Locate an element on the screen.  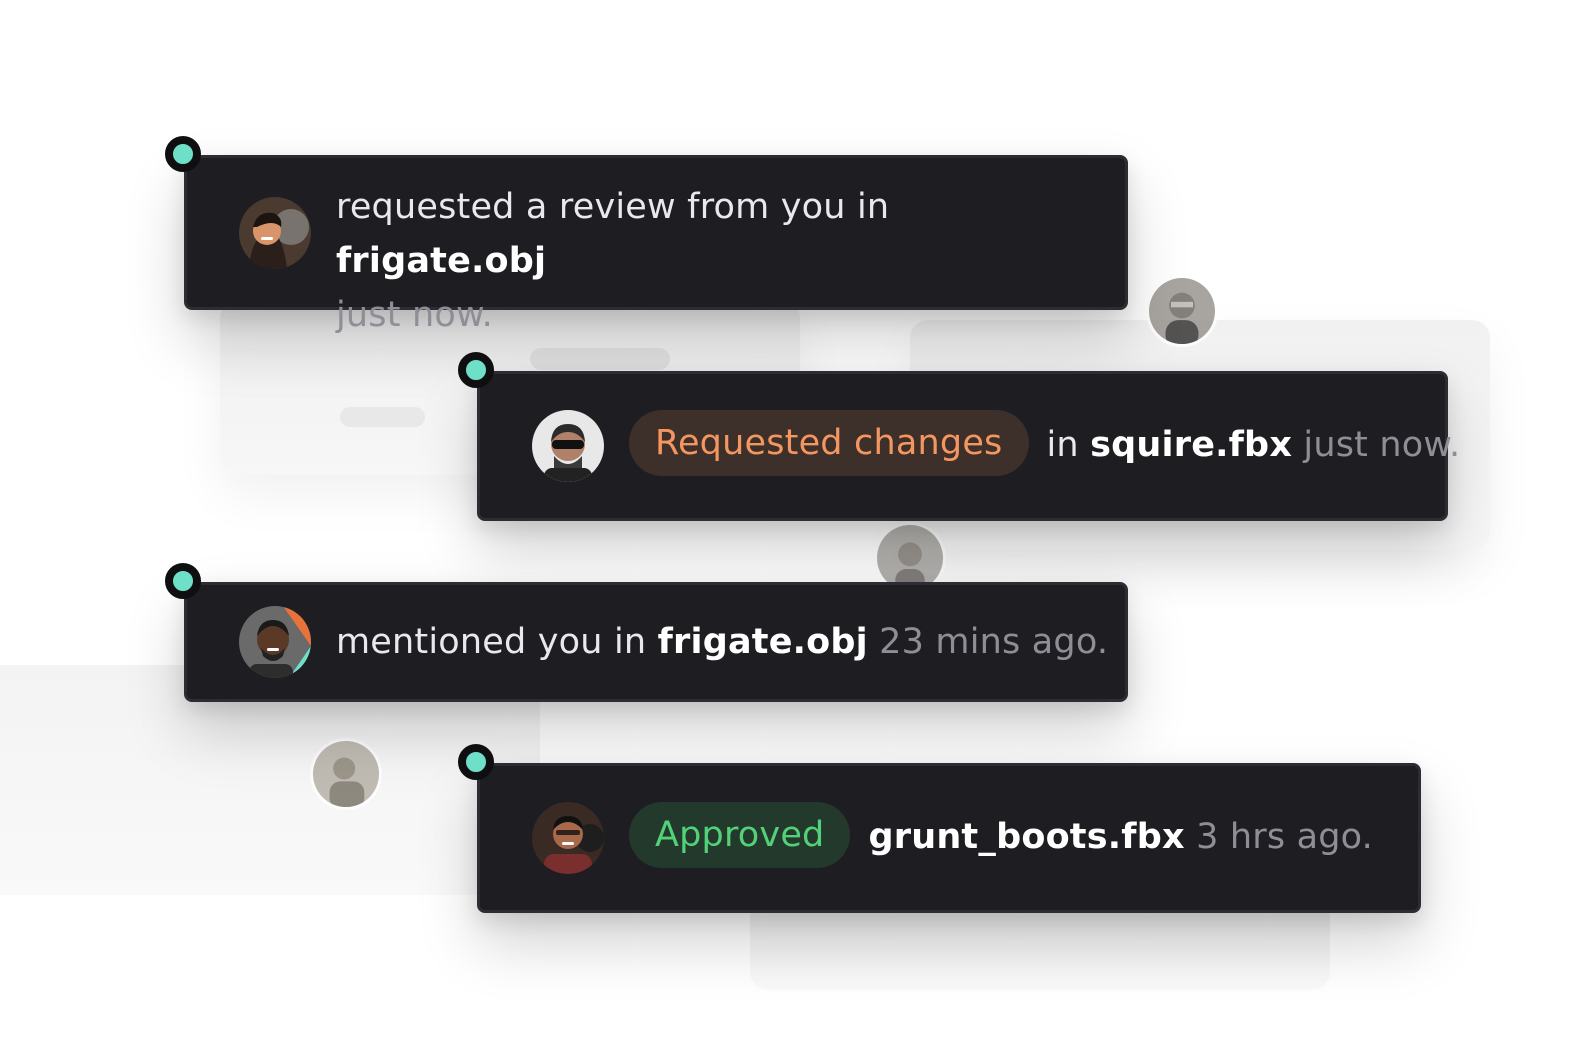
background-card is located at coordinates (1040, 945).